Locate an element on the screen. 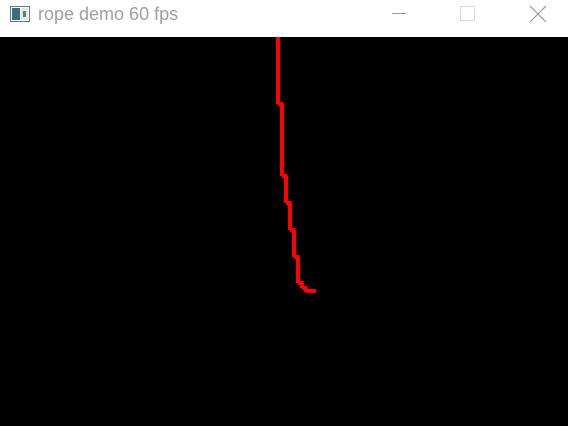 The width and height of the screenshot is (568, 426). minimize-button is located at coordinates (399, 15).